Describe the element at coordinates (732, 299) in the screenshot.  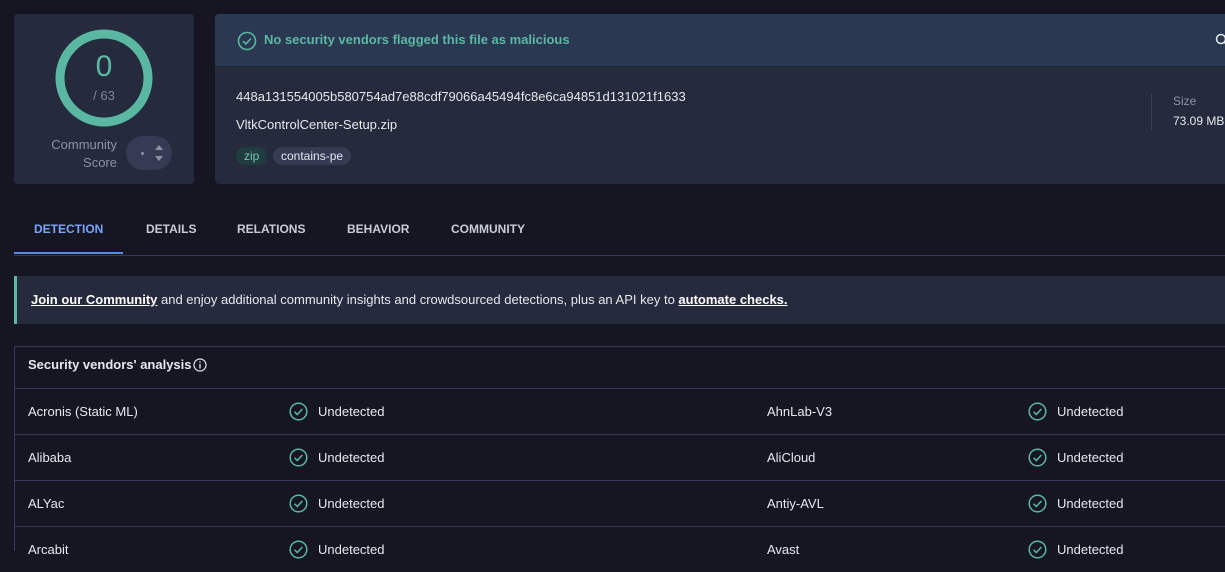
I see `automate-checks-link: automate checks.` at that location.